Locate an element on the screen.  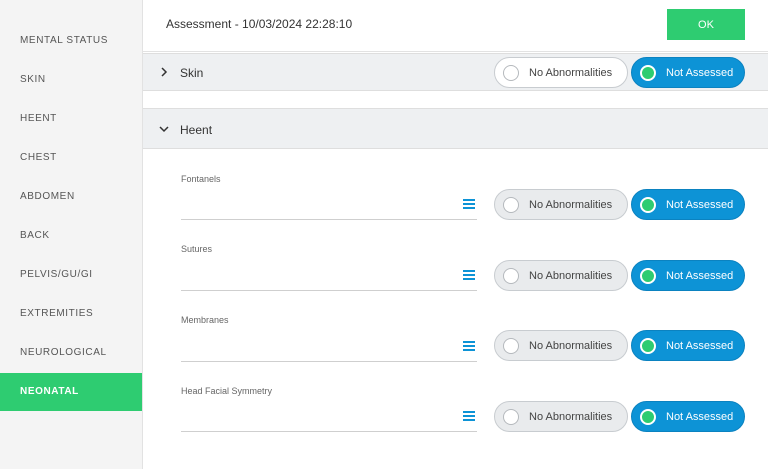
chevron-down-icon is located at coordinates (164, 129).